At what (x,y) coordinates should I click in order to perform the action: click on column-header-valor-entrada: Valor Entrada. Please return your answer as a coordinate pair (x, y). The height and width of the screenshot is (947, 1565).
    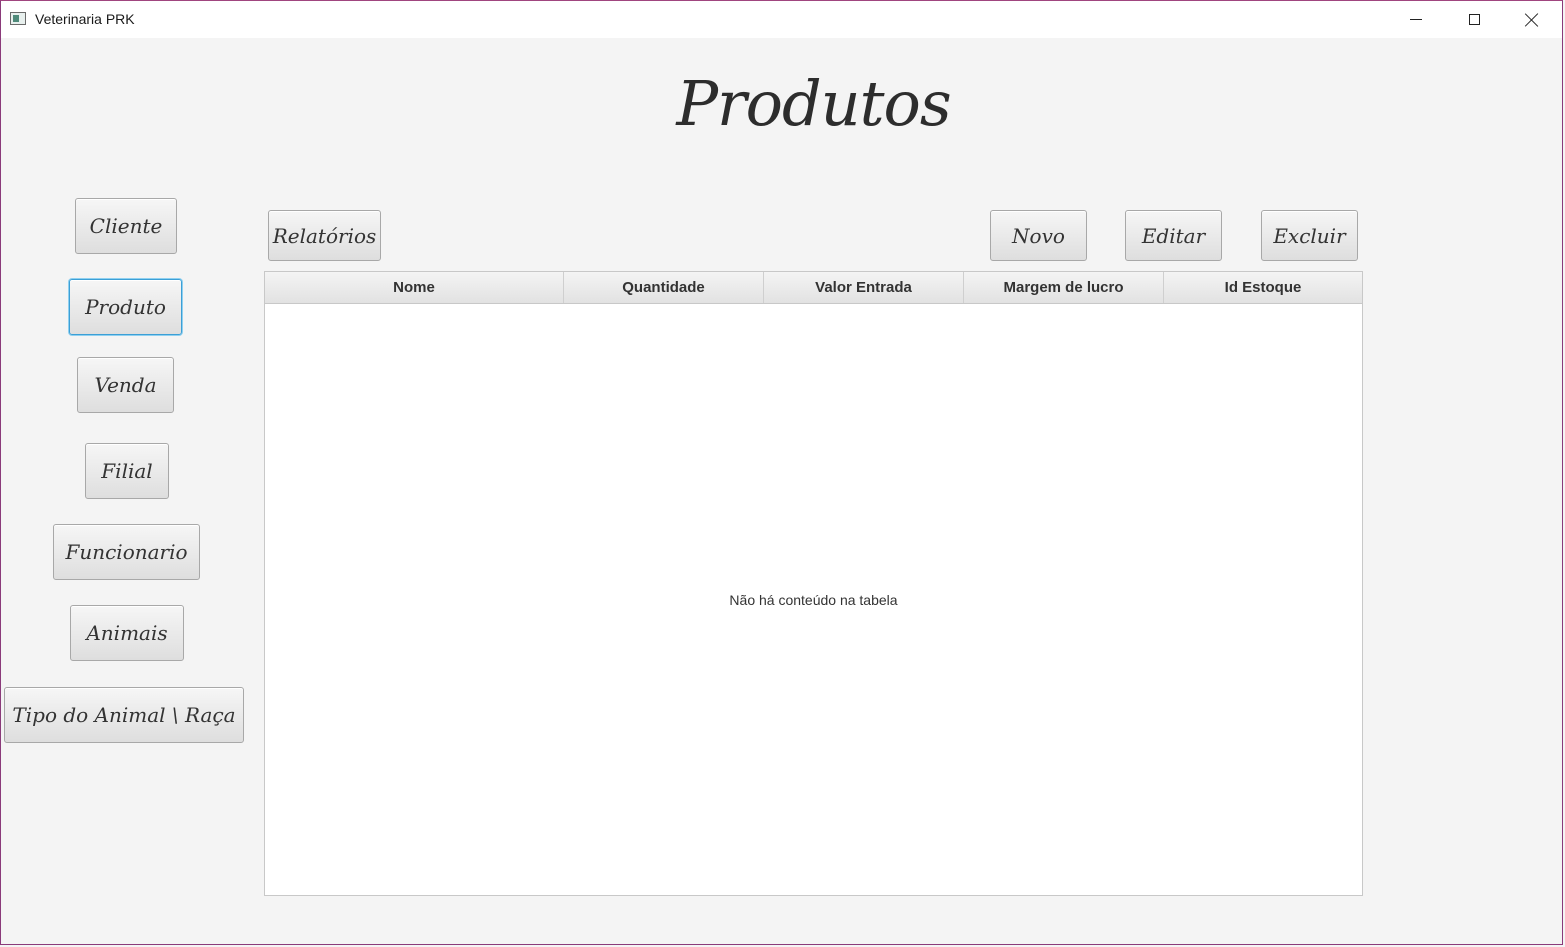
    Looking at the image, I should click on (864, 287).